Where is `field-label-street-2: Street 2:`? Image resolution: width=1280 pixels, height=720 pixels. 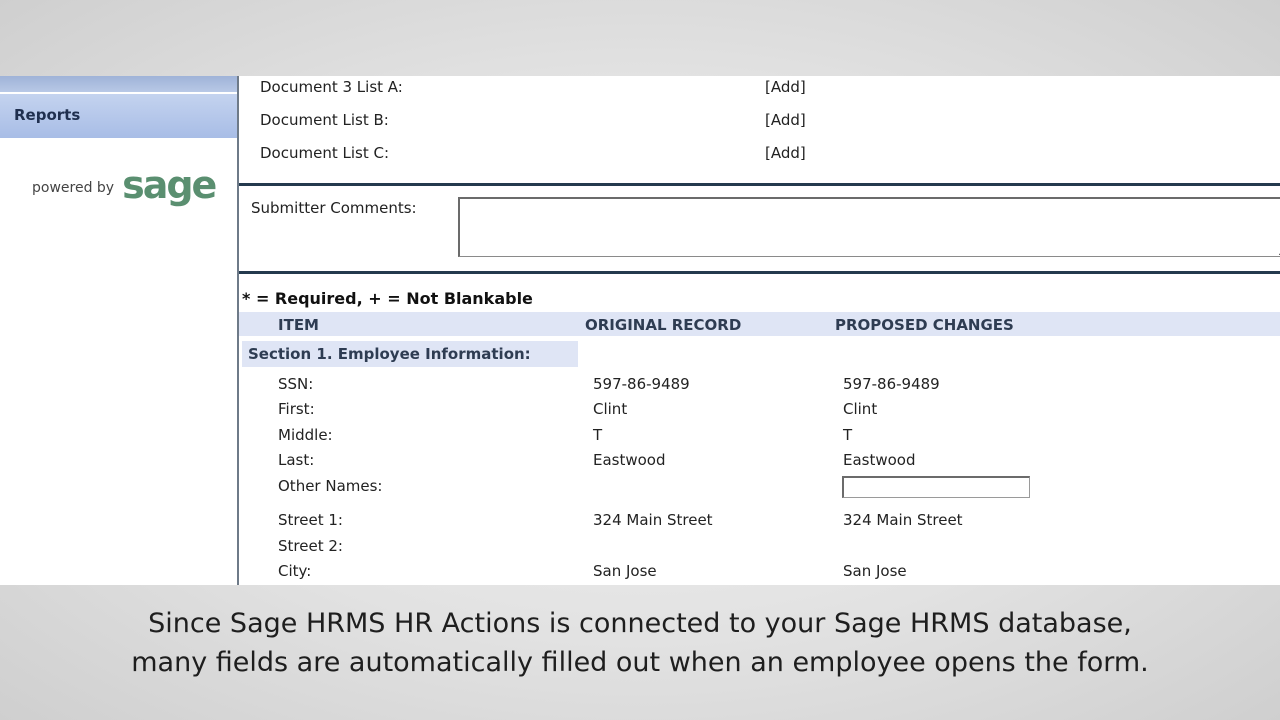
field-label-street-2: Street 2: is located at coordinates (310, 546).